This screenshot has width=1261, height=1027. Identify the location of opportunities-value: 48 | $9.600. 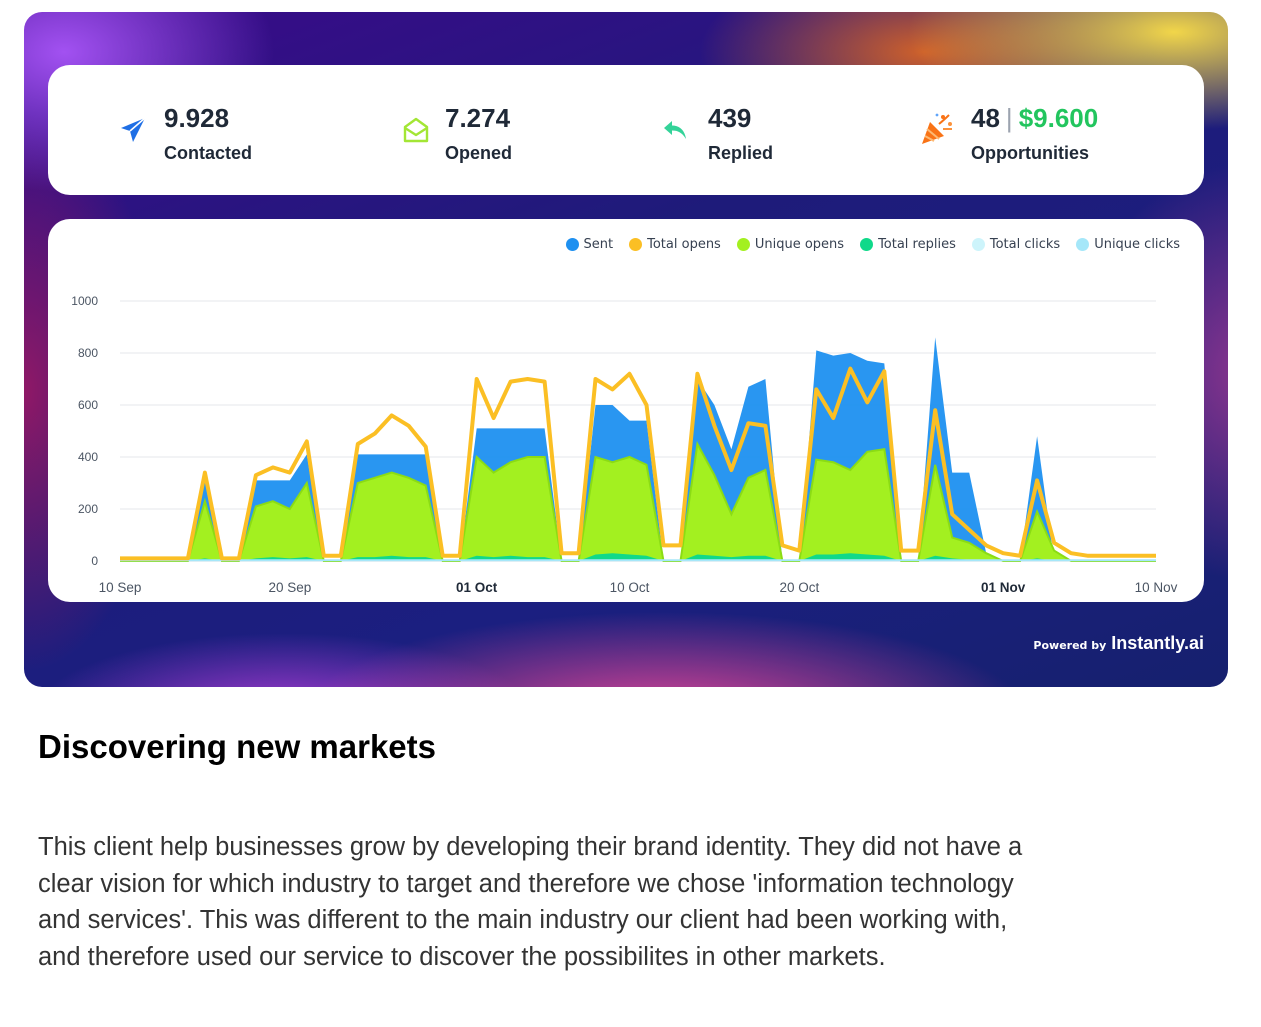
(1034, 118).